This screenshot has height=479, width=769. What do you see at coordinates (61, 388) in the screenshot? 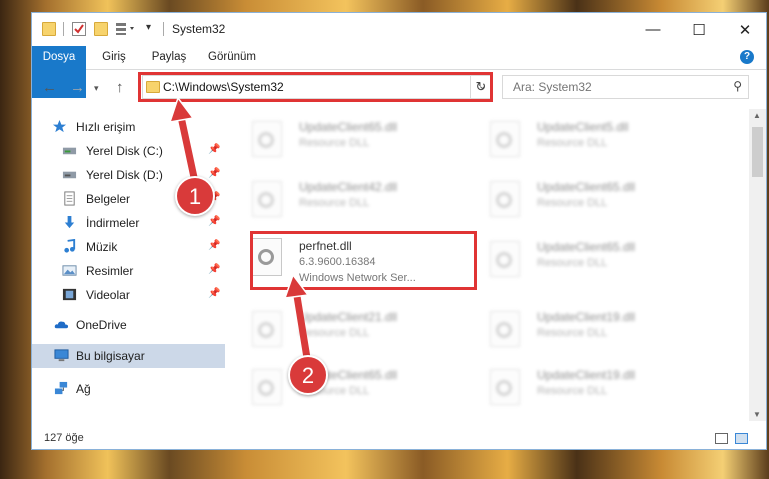
I see `network-icon` at bounding box center [61, 388].